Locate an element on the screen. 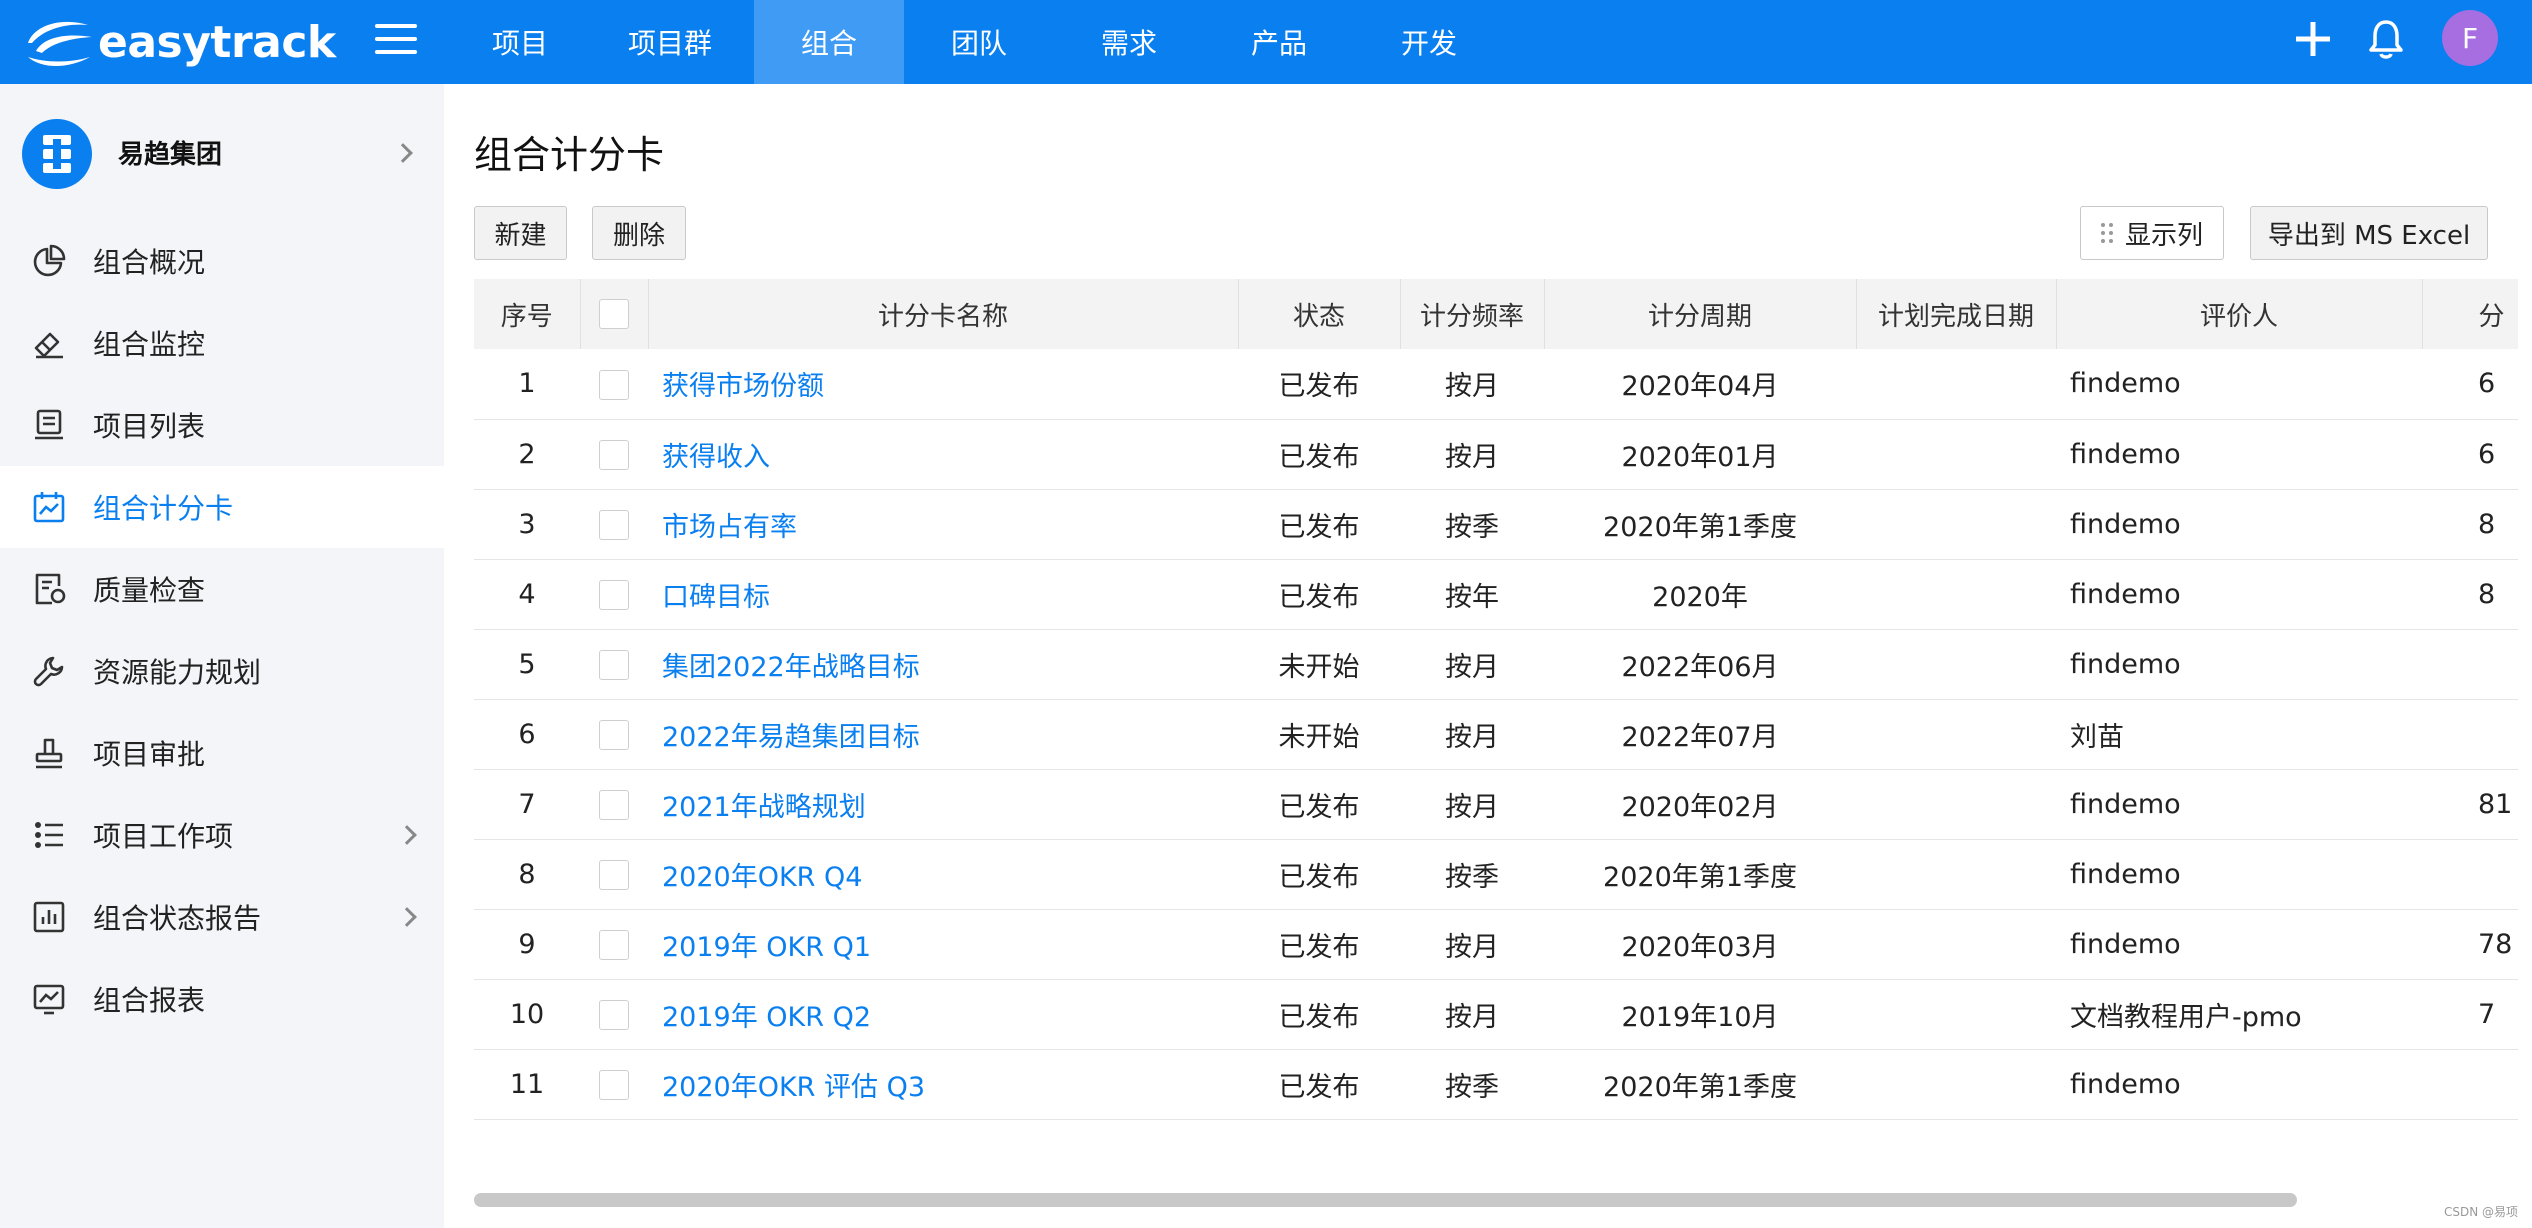 This screenshot has height=1228, width=2532. column-header-select is located at coordinates (614, 314).